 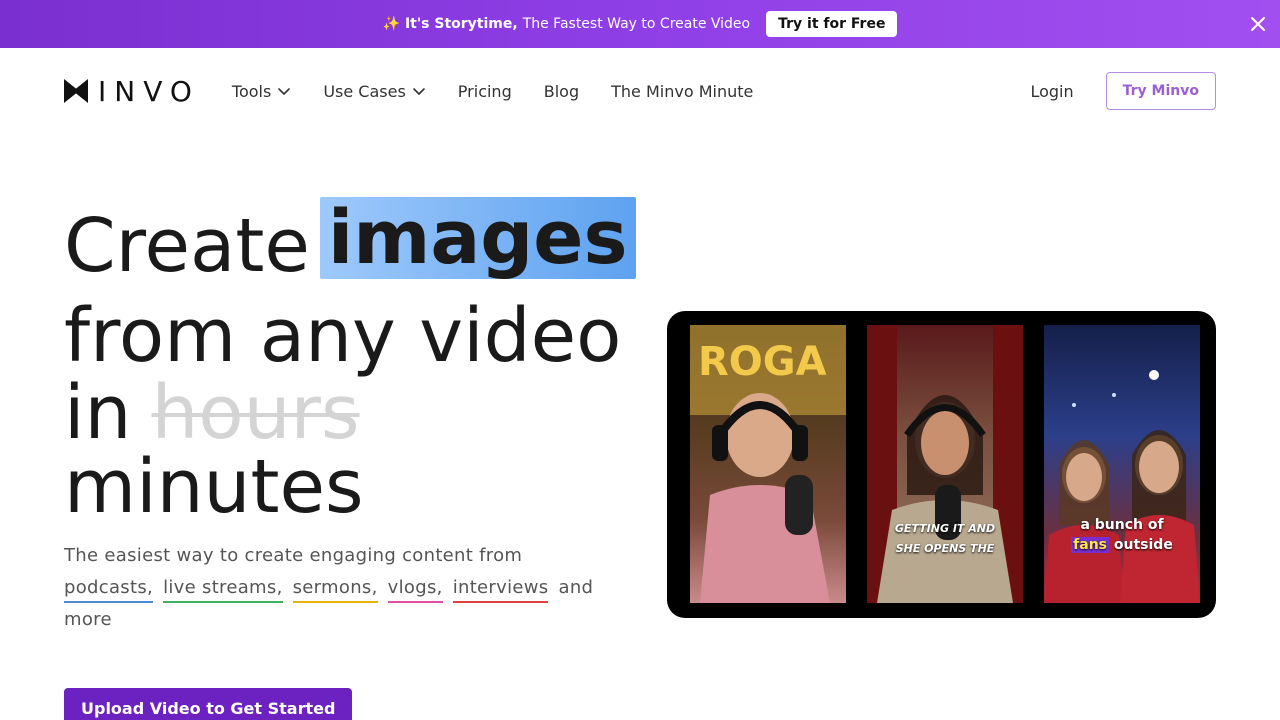 I want to click on logo-text: INVO, so click(x=149, y=91).